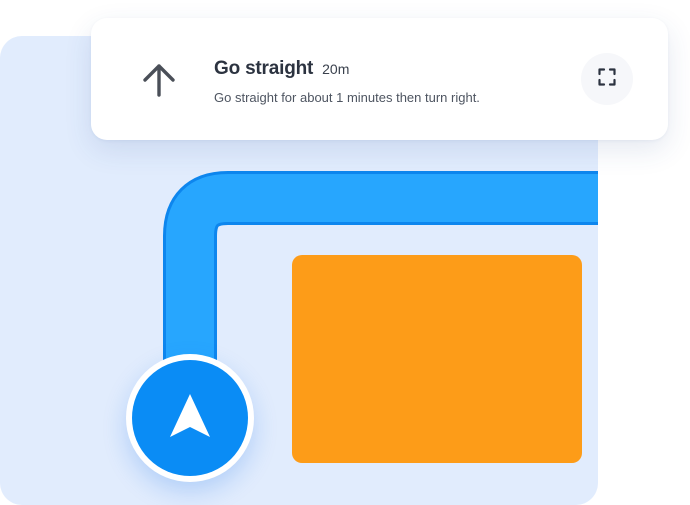  What do you see at coordinates (159, 80) in the screenshot?
I see `arrow-up-icon` at bounding box center [159, 80].